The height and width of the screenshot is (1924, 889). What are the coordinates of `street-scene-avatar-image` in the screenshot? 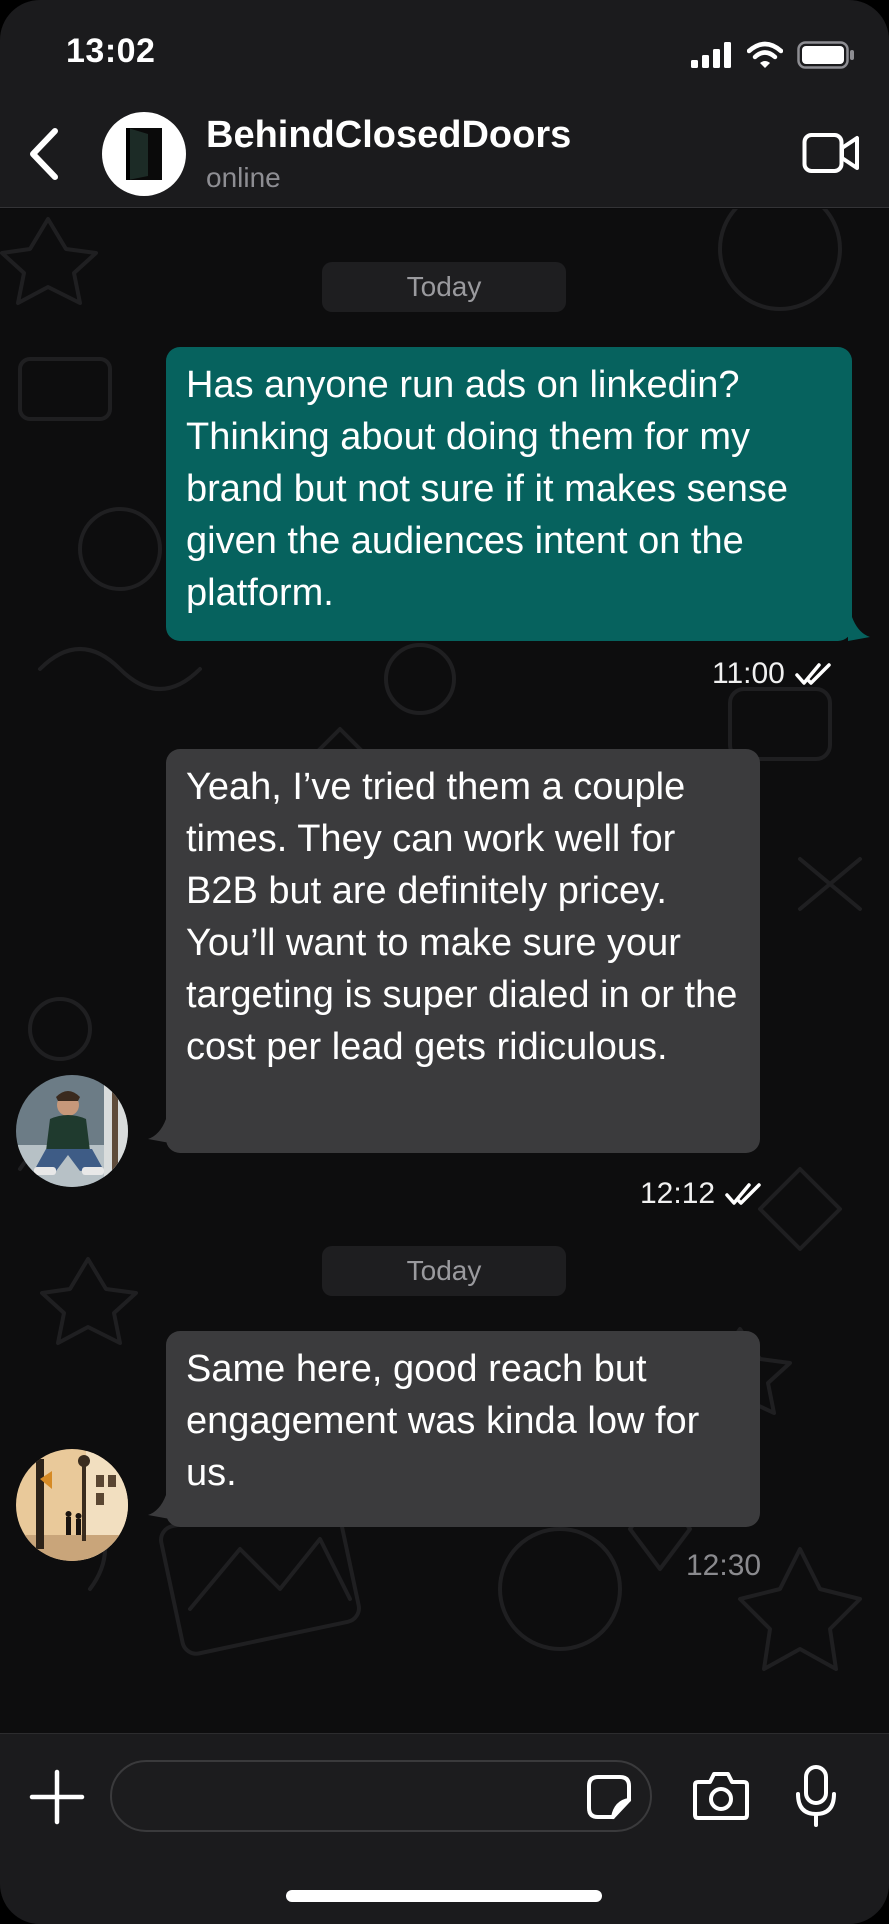 It's located at (72, 1505).